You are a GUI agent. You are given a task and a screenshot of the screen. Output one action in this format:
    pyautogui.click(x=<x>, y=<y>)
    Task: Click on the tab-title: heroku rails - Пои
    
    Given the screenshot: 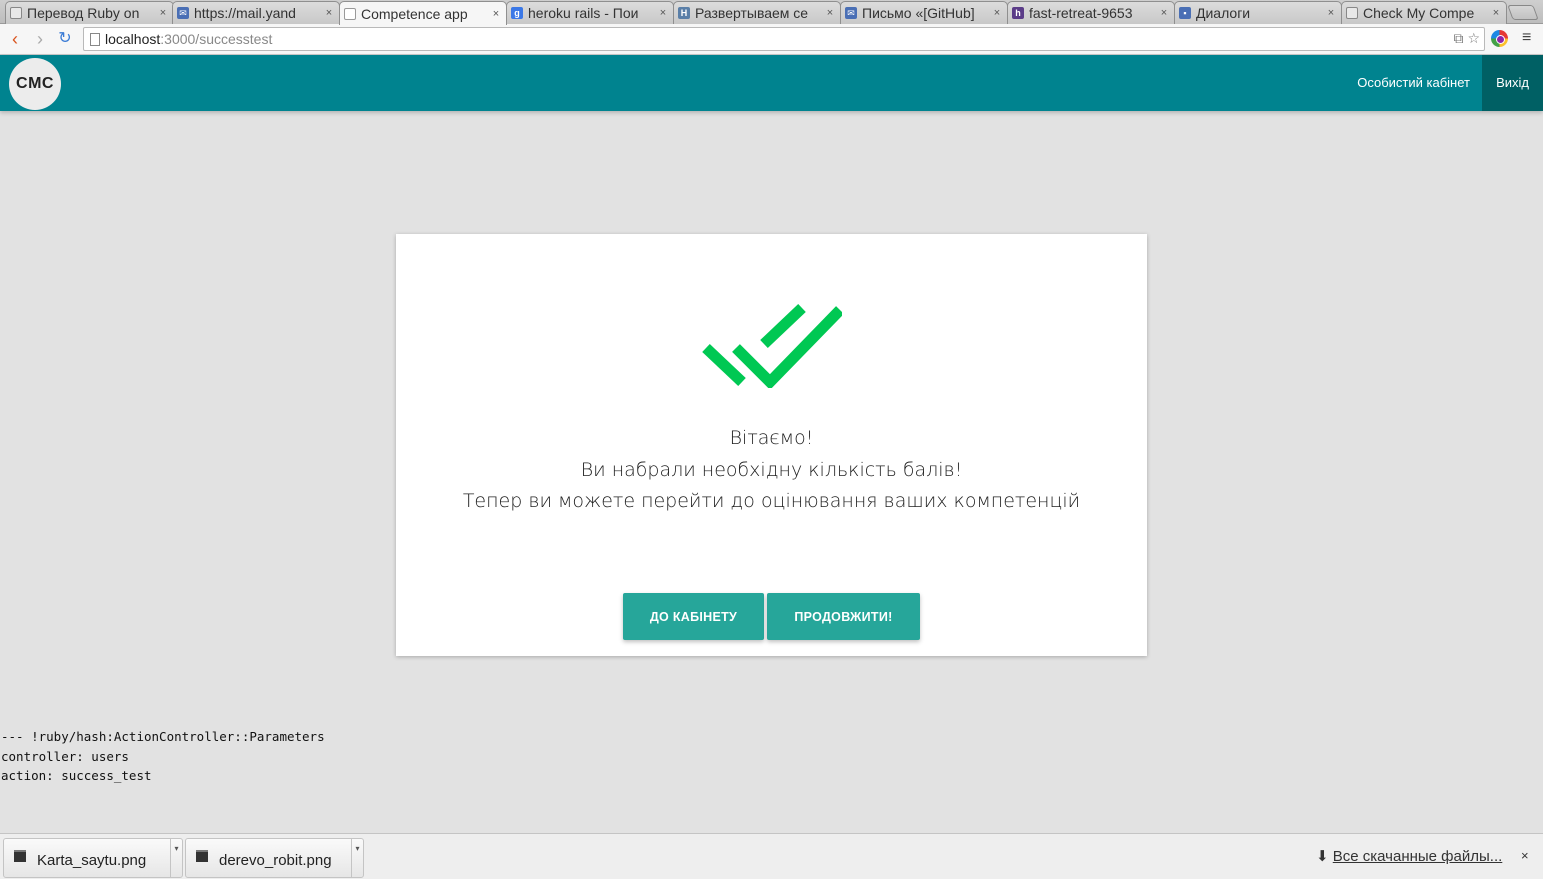 What is the action you would take?
    pyautogui.click(x=583, y=13)
    